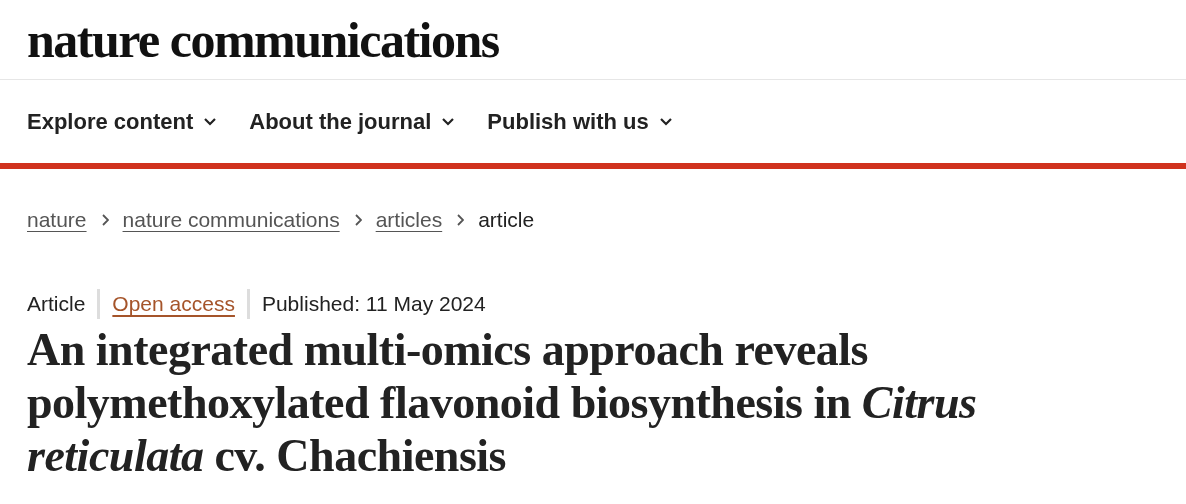 This screenshot has height=504, width=1186. What do you see at coordinates (57, 220) in the screenshot?
I see `breadcrumb-link: nature` at bounding box center [57, 220].